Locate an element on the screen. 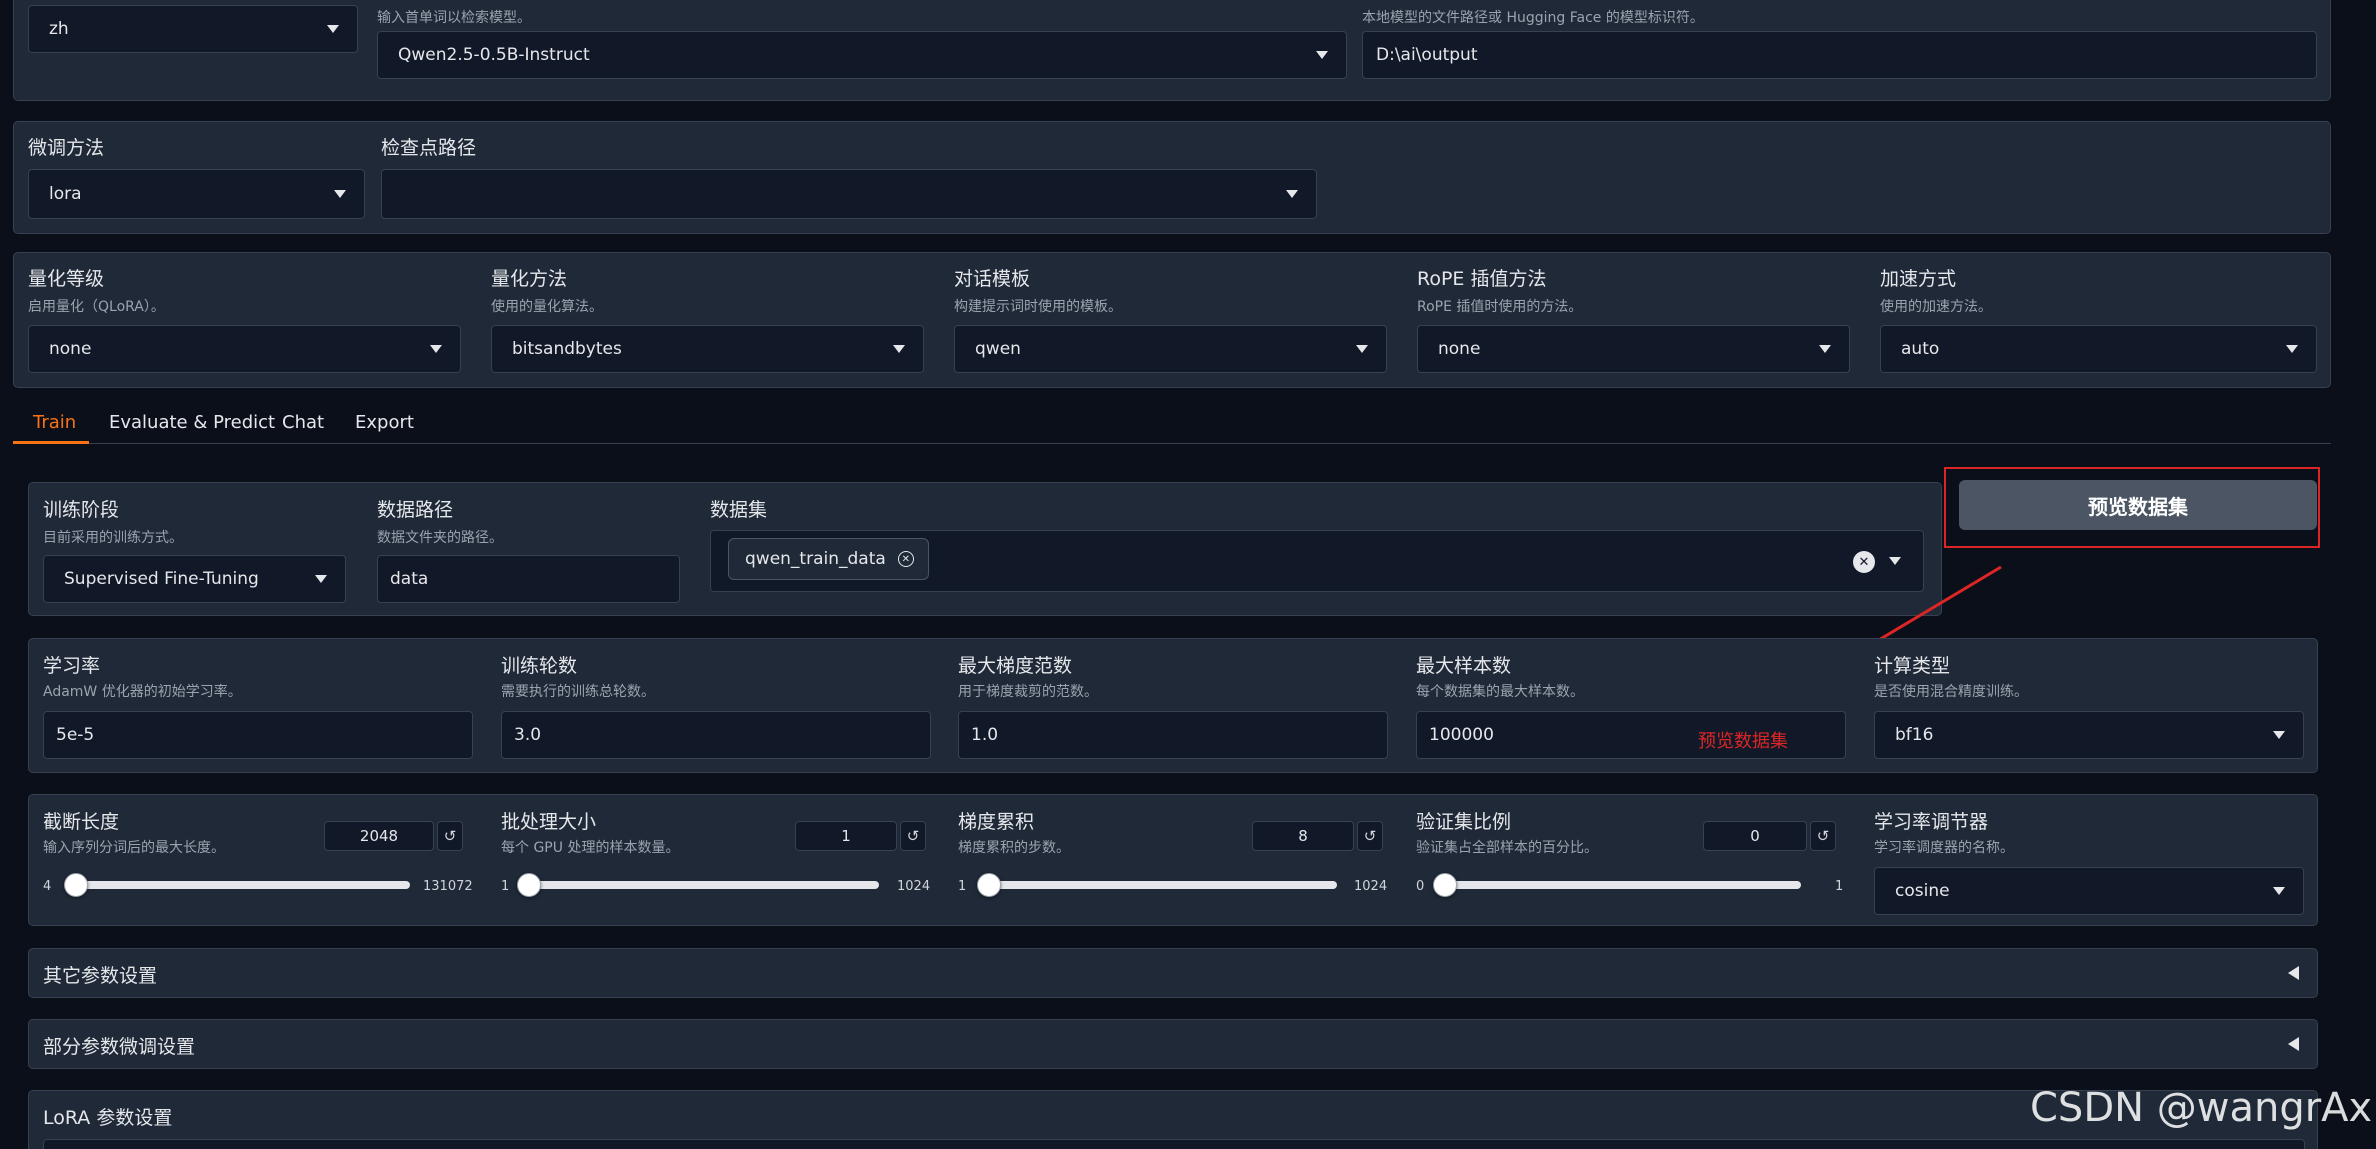  tab-export: Export is located at coordinates (384, 422).